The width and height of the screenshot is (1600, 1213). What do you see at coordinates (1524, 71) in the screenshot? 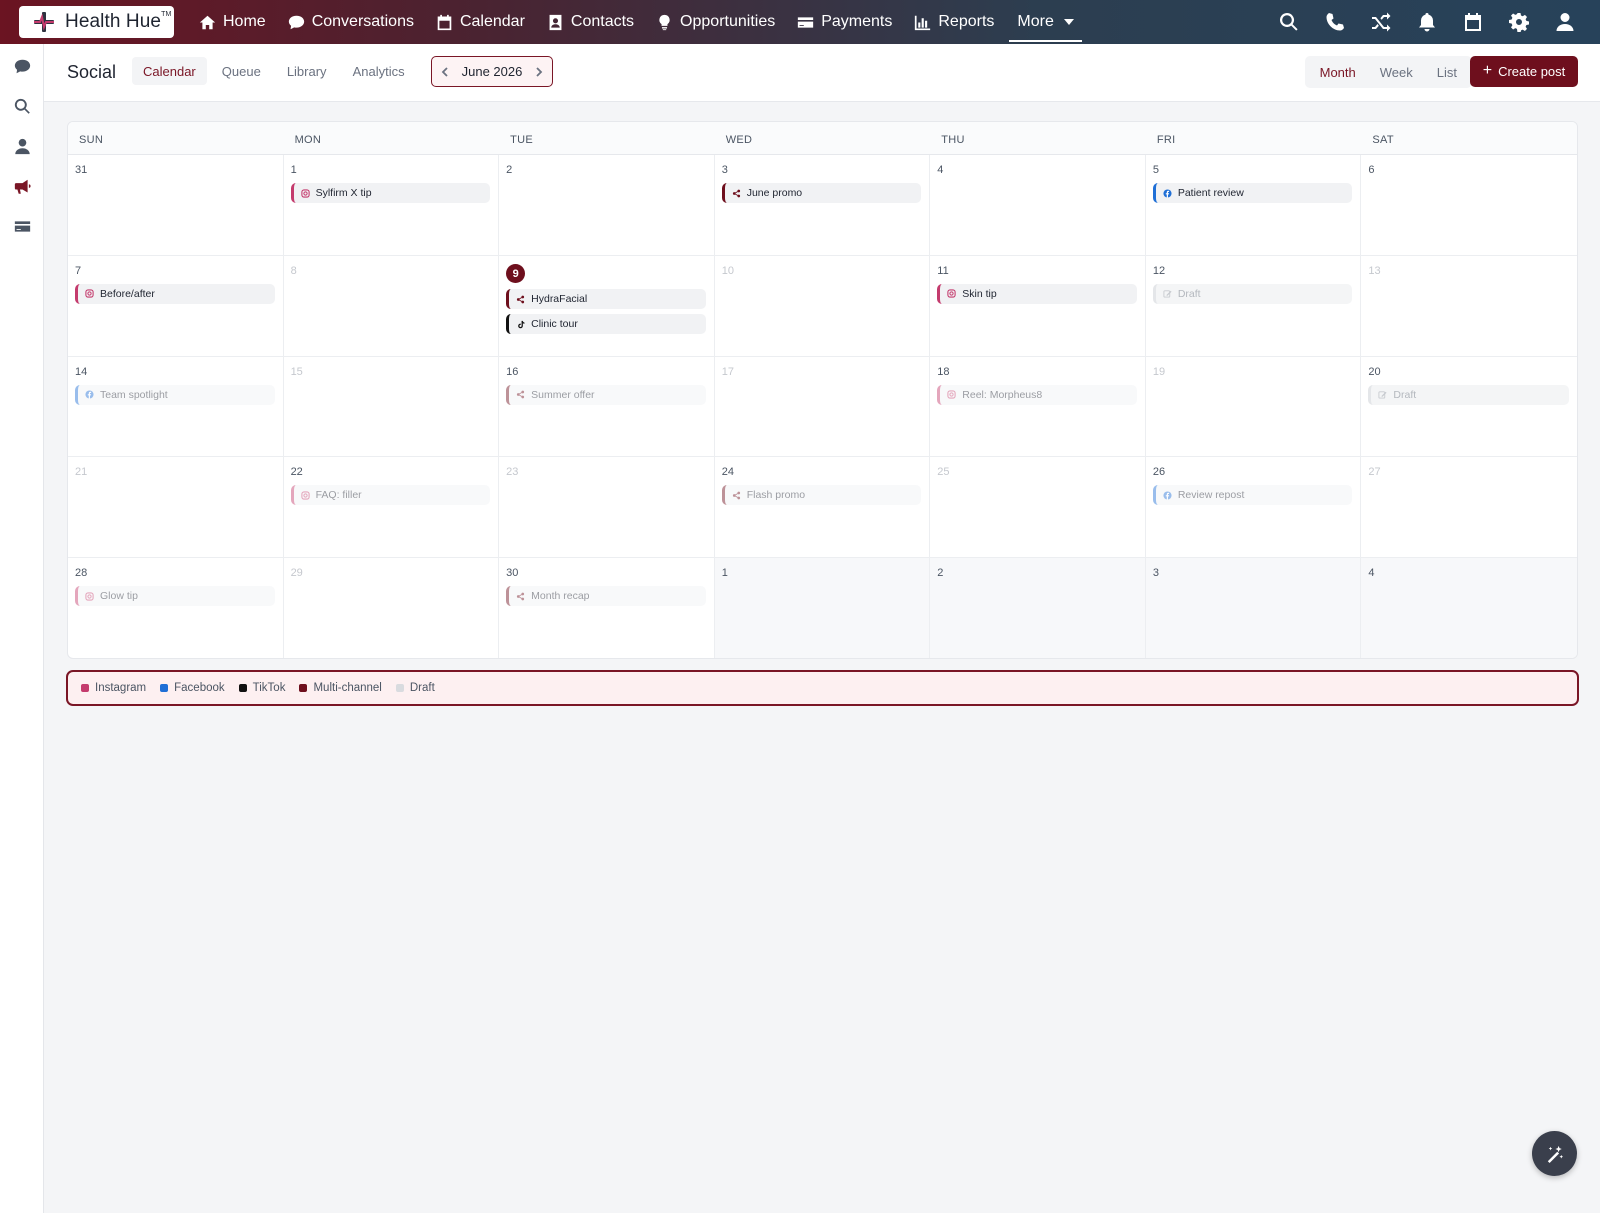
I see `create-post-button: + Create post` at bounding box center [1524, 71].